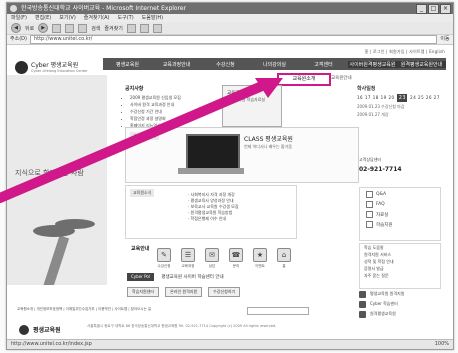 The height and width of the screenshot is (353, 458). I want to click on print-icon, so click(157, 28).